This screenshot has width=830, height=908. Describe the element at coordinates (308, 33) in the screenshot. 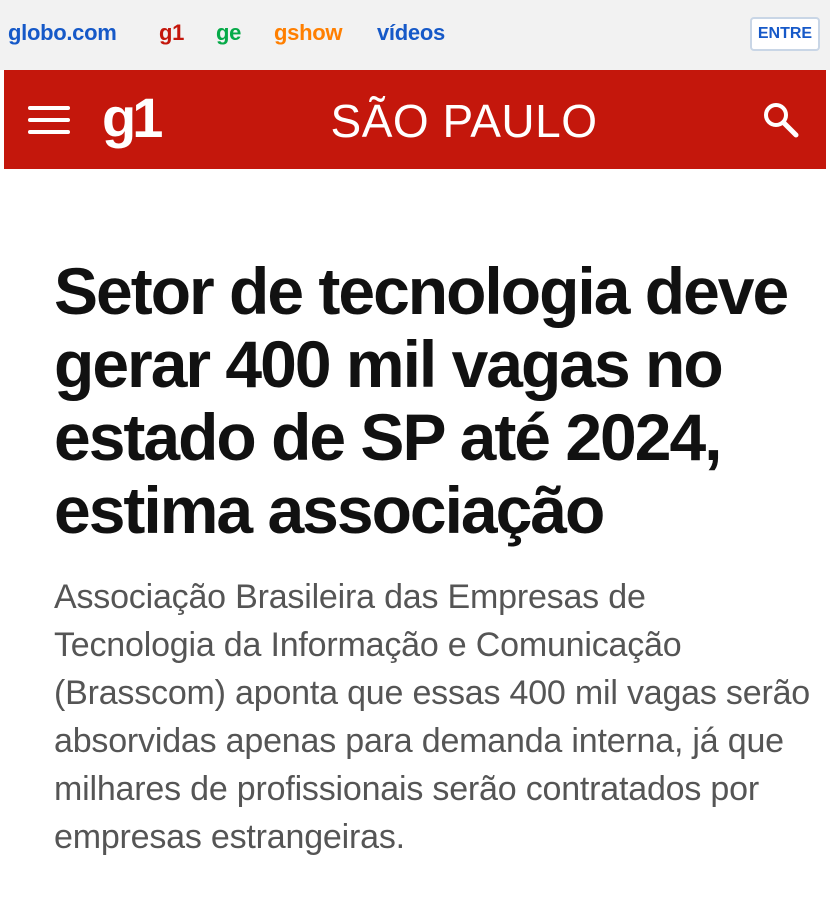

I see `gshow-link: gshow` at that location.